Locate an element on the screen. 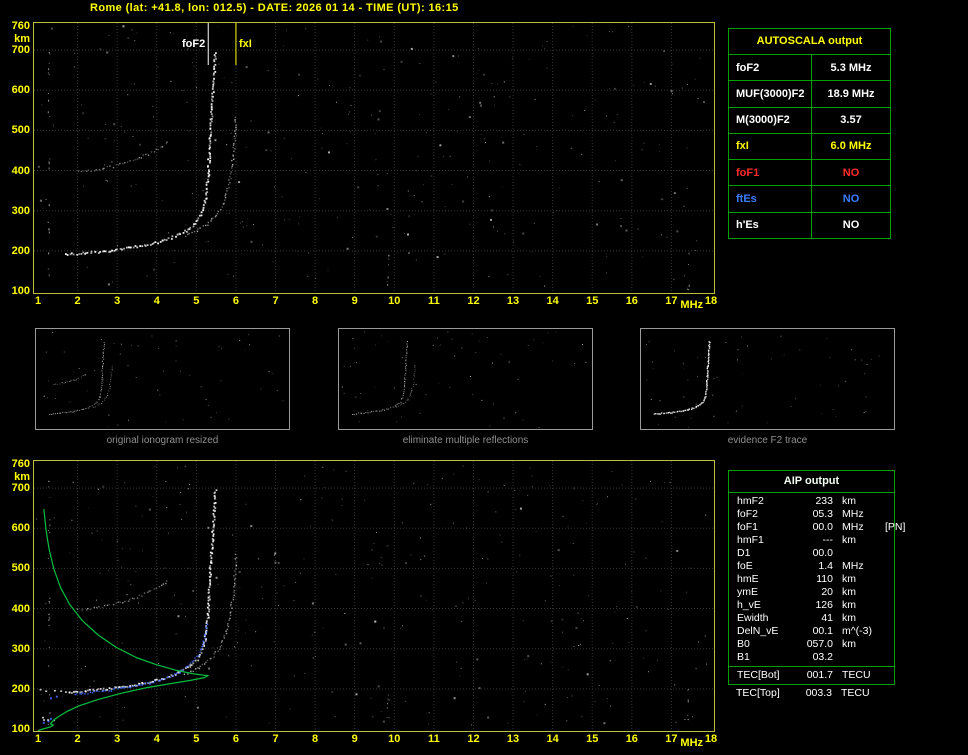 This screenshot has height=755, width=968. aip-param-value: 126 is located at coordinates (824, 605).